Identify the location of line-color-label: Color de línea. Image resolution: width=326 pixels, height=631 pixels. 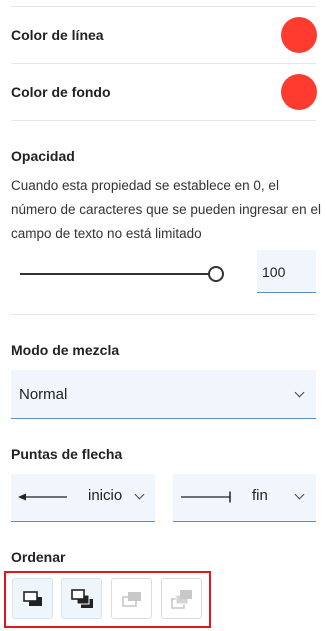
(57, 35).